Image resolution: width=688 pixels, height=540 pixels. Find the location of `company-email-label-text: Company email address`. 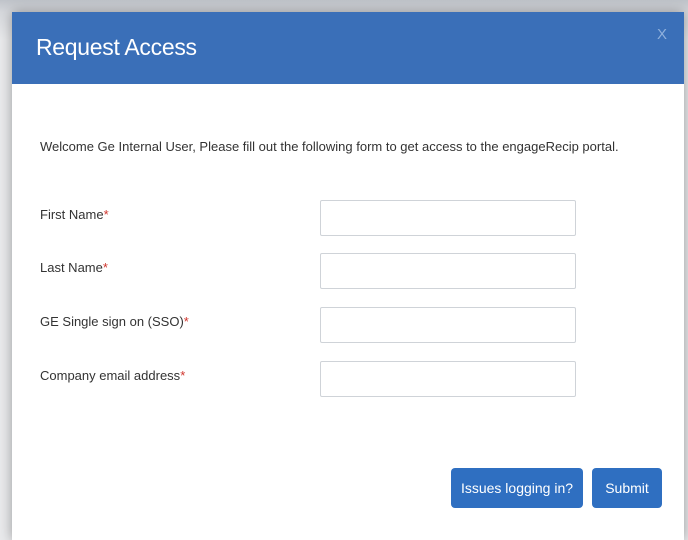

company-email-label-text: Company email address is located at coordinates (110, 375).